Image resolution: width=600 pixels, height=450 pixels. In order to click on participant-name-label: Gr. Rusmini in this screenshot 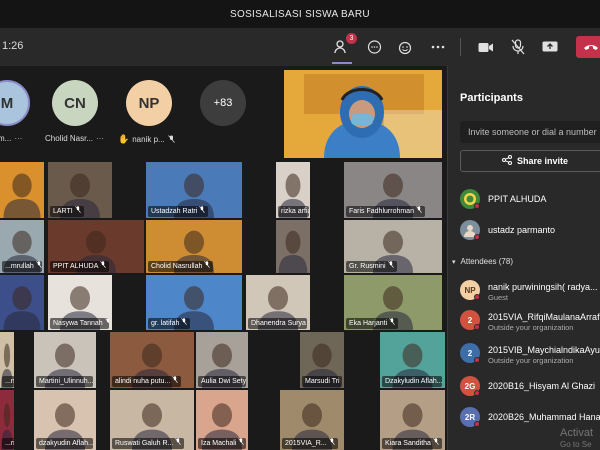, I will do `click(371, 266)`.